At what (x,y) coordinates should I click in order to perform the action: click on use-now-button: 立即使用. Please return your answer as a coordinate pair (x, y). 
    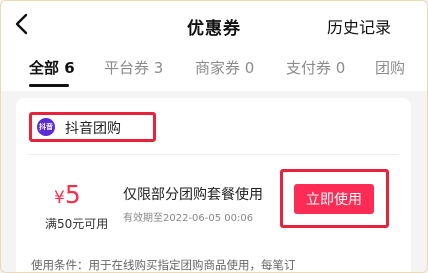
    Looking at the image, I should click on (334, 199).